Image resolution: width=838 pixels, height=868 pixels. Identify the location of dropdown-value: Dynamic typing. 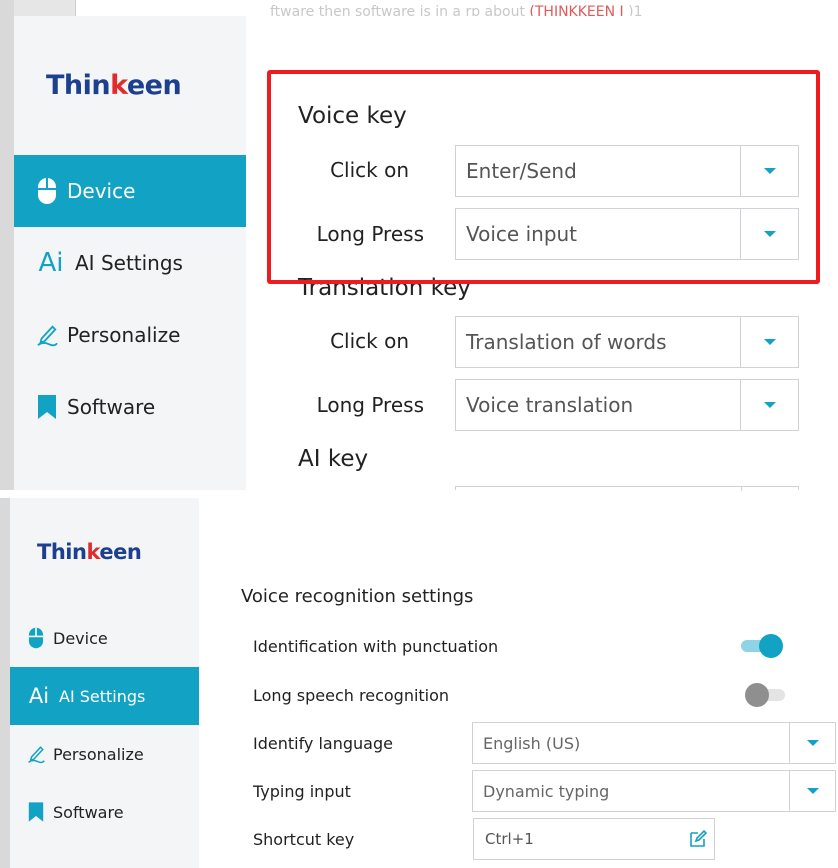
(546, 791).